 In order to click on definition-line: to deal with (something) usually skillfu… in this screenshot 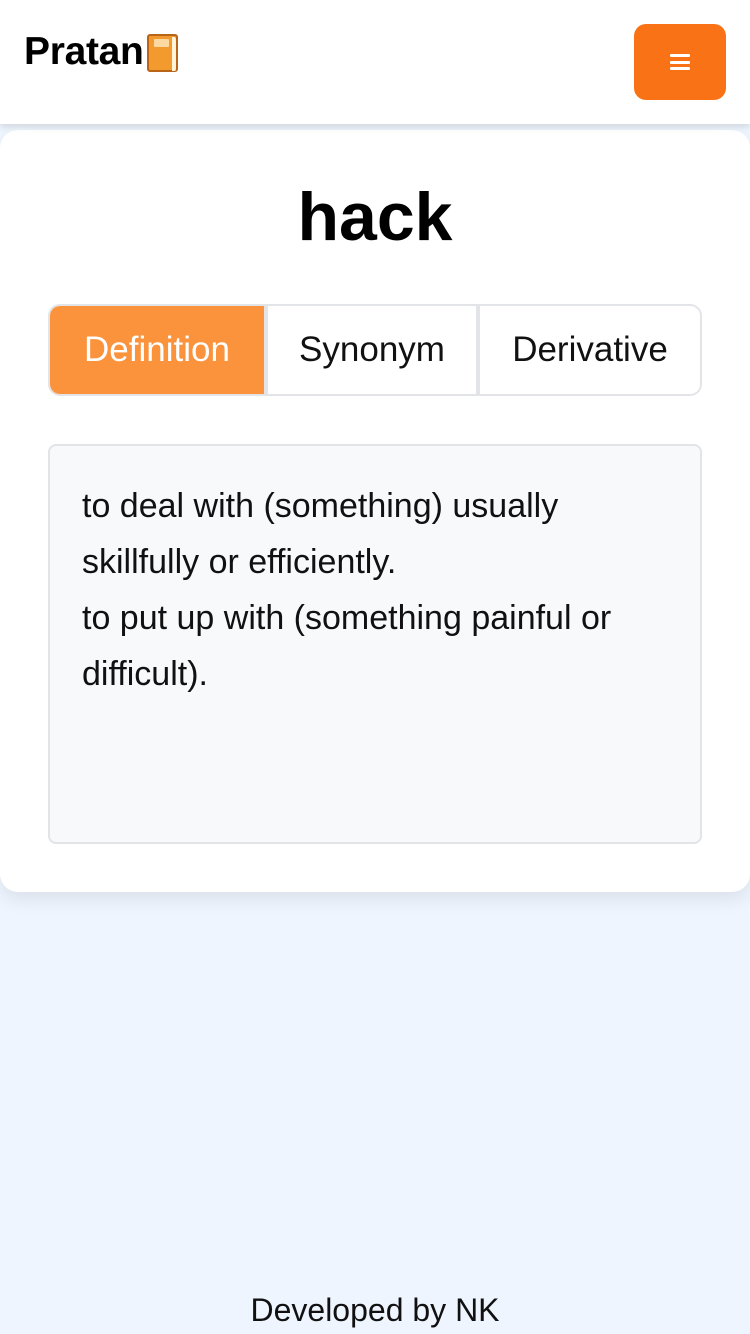, I will do `click(320, 534)`.